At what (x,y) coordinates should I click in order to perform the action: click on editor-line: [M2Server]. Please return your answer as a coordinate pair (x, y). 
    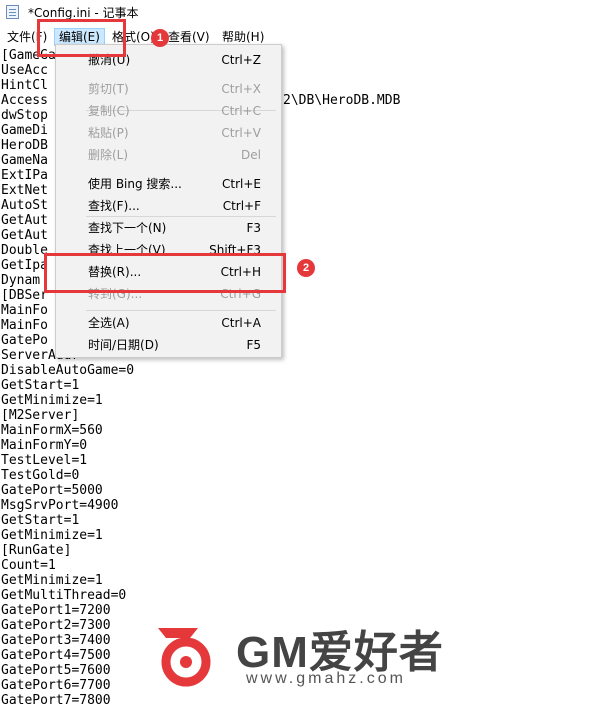
    Looking at the image, I should click on (40, 415).